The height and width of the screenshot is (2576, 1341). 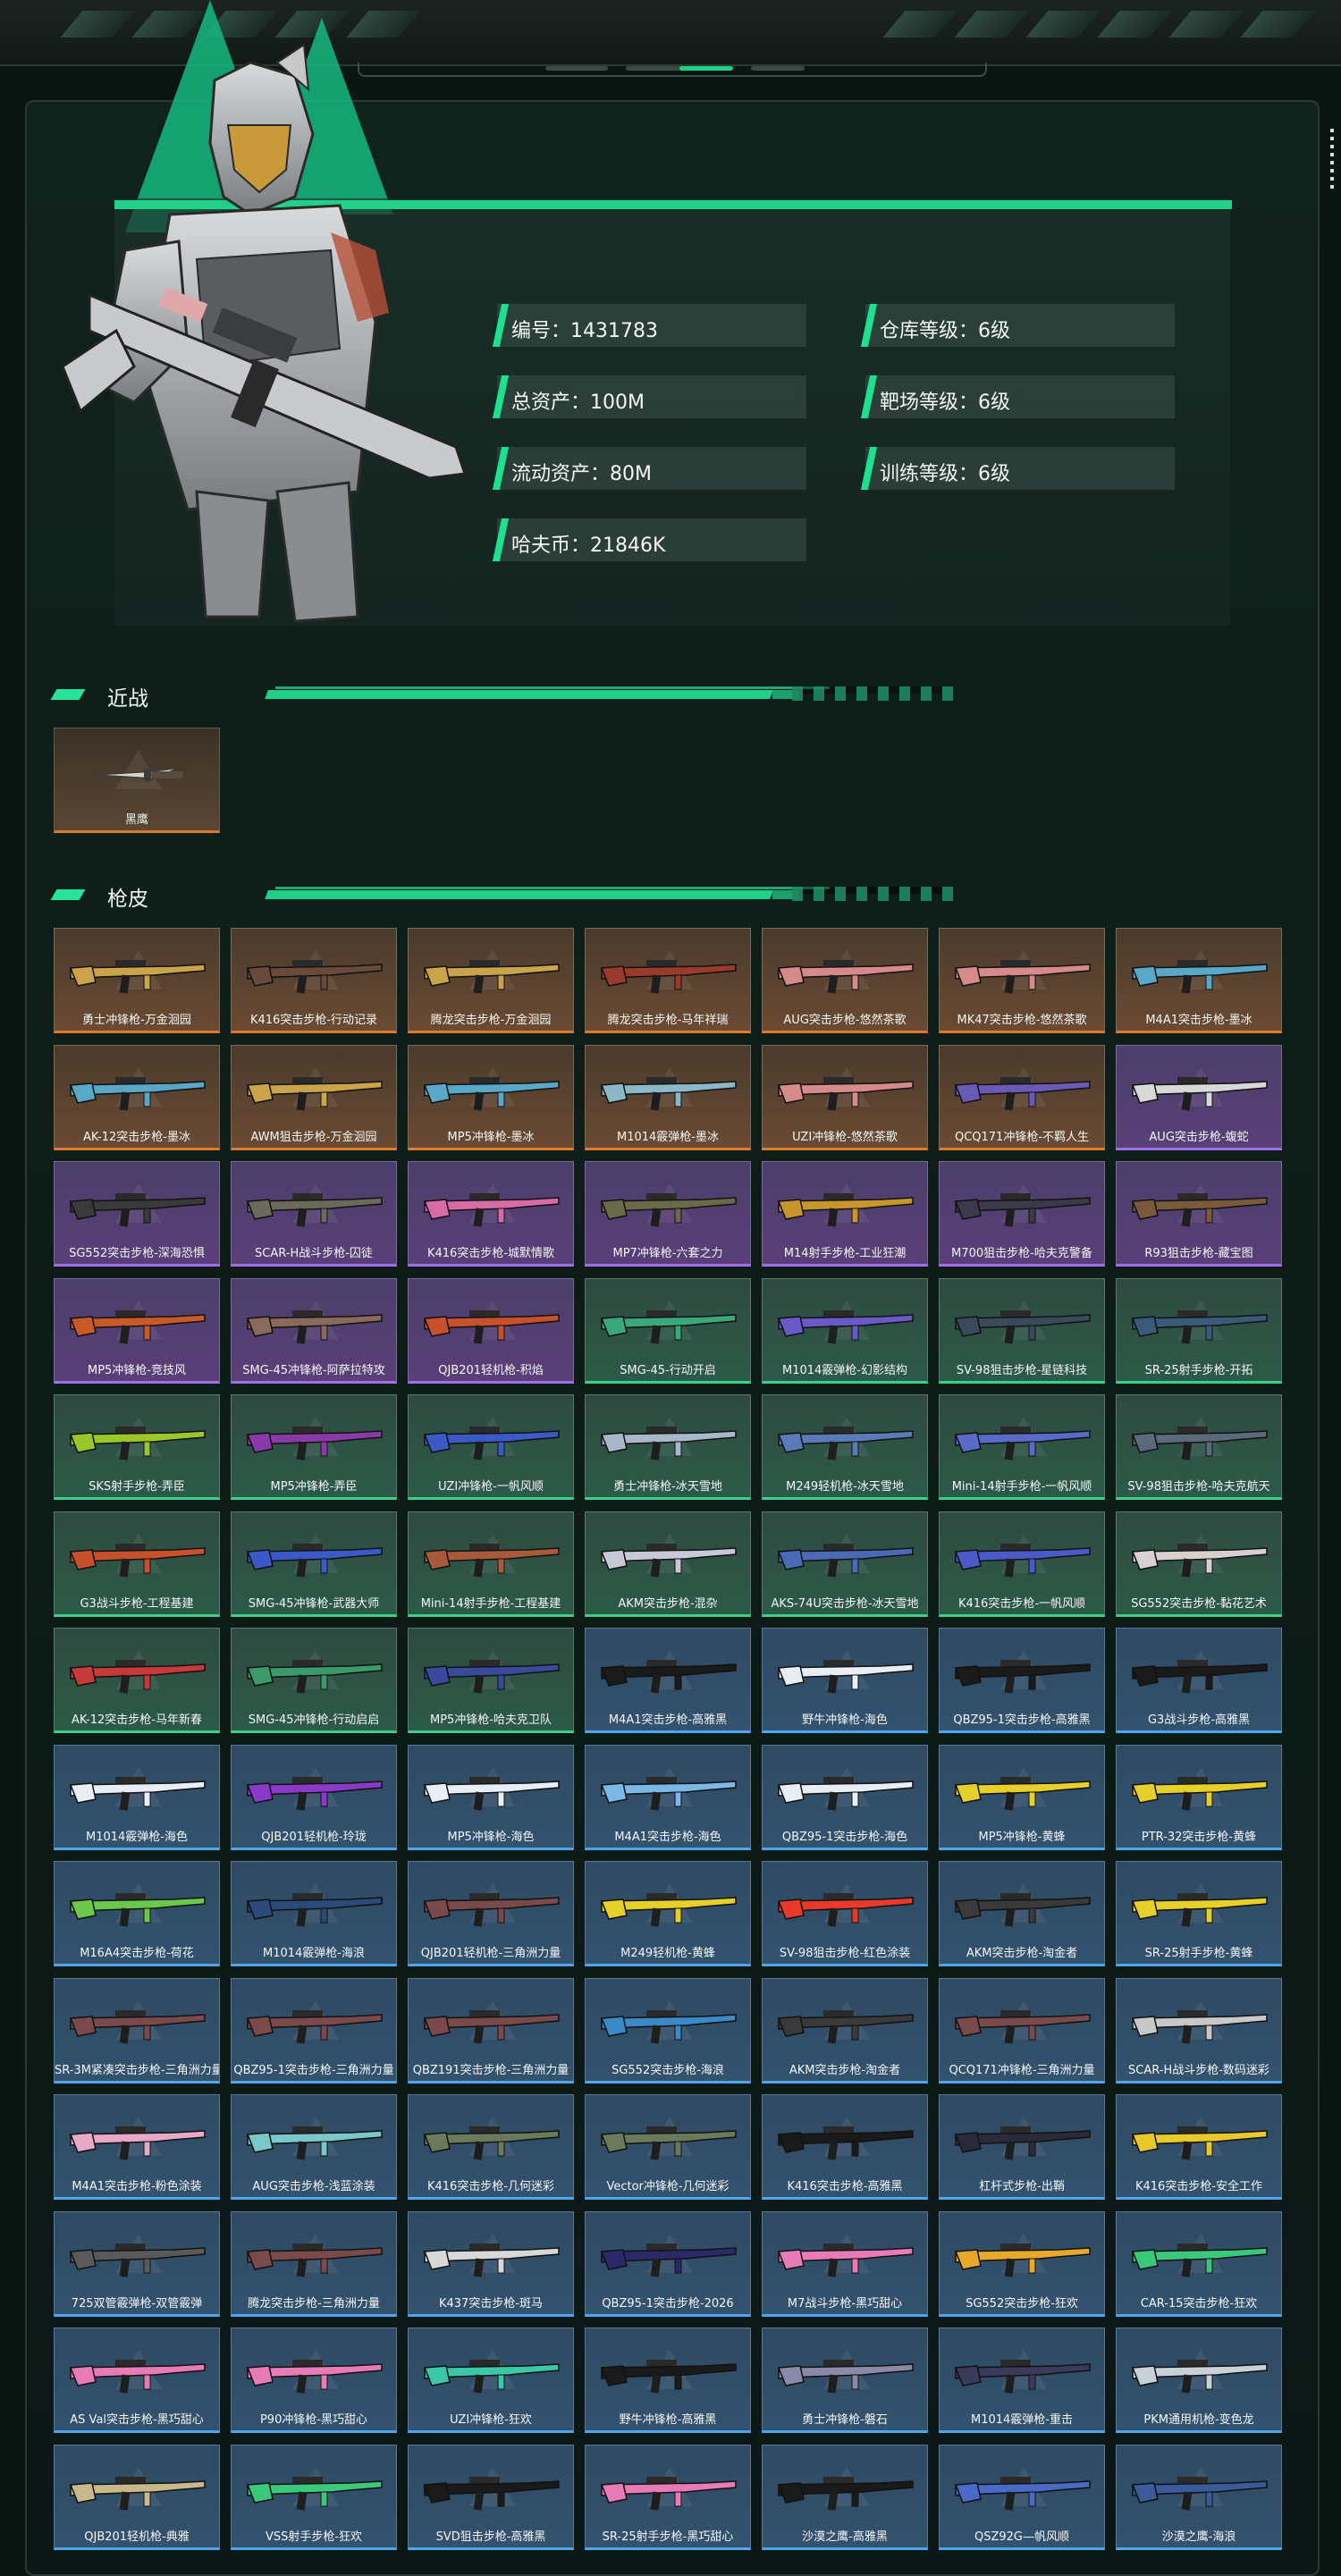 I want to click on skin-card: K437突击步枪-斑马, so click(x=491, y=2263).